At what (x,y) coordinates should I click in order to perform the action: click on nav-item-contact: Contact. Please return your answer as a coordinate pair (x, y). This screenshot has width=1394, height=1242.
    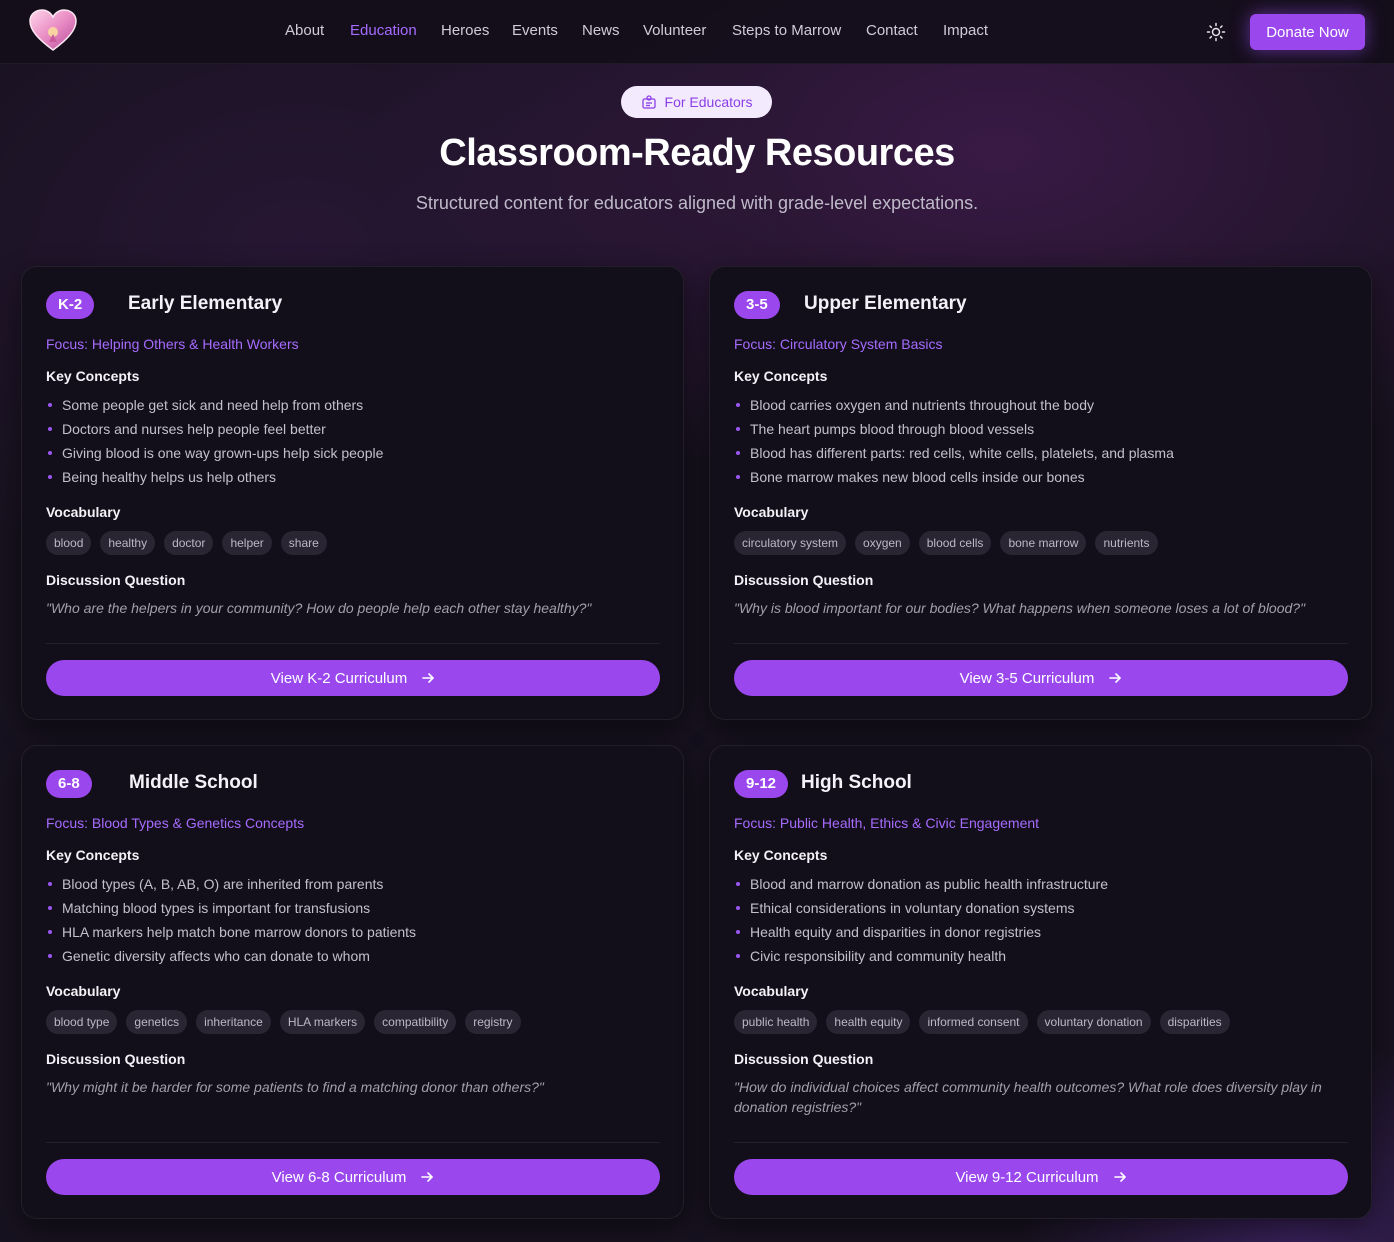
    Looking at the image, I should click on (892, 30).